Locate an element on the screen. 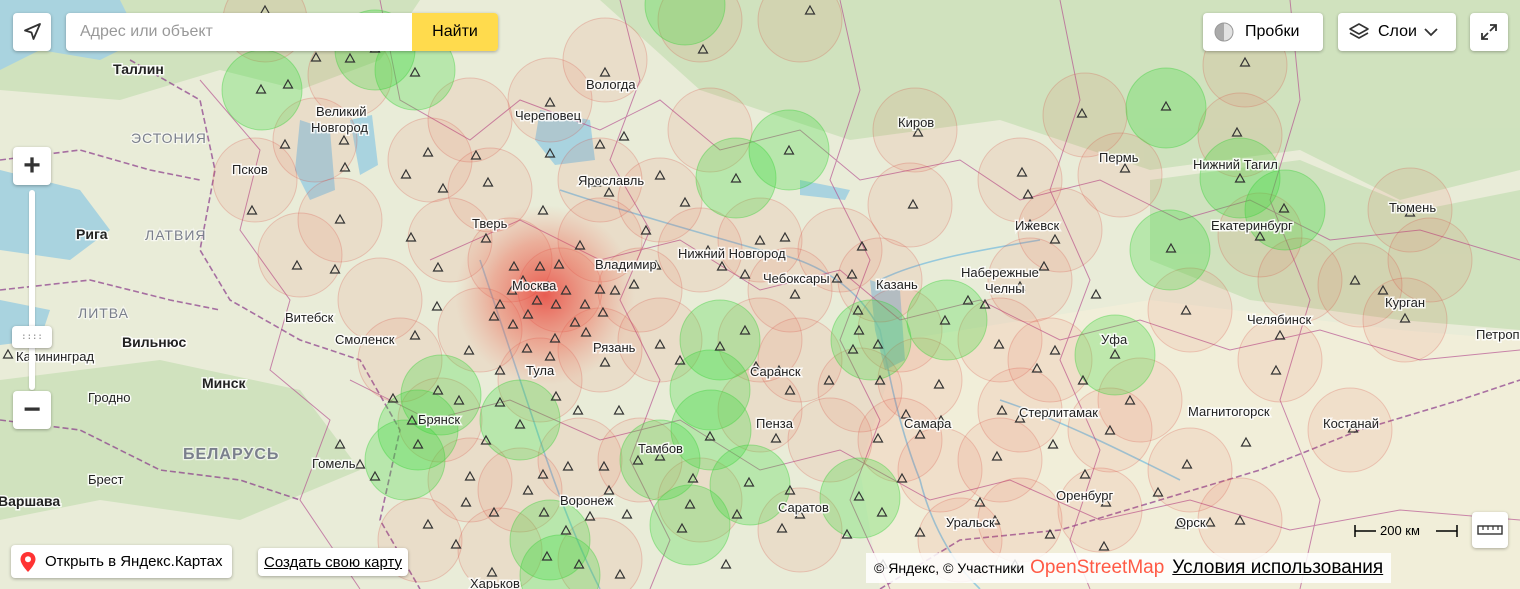 The image size is (1520, 589). city-label: Саранск is located at coordinates (775, 371).